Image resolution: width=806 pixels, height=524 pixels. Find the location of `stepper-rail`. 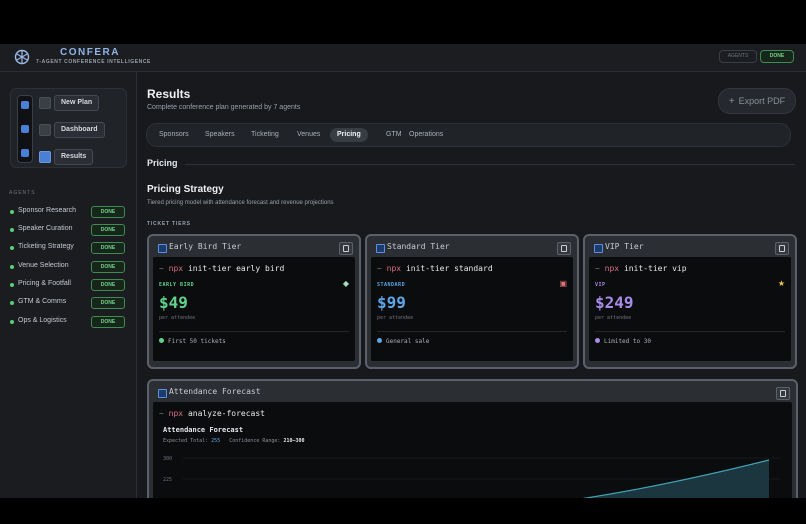

stepper-rail is located at coordinates (25, 129).